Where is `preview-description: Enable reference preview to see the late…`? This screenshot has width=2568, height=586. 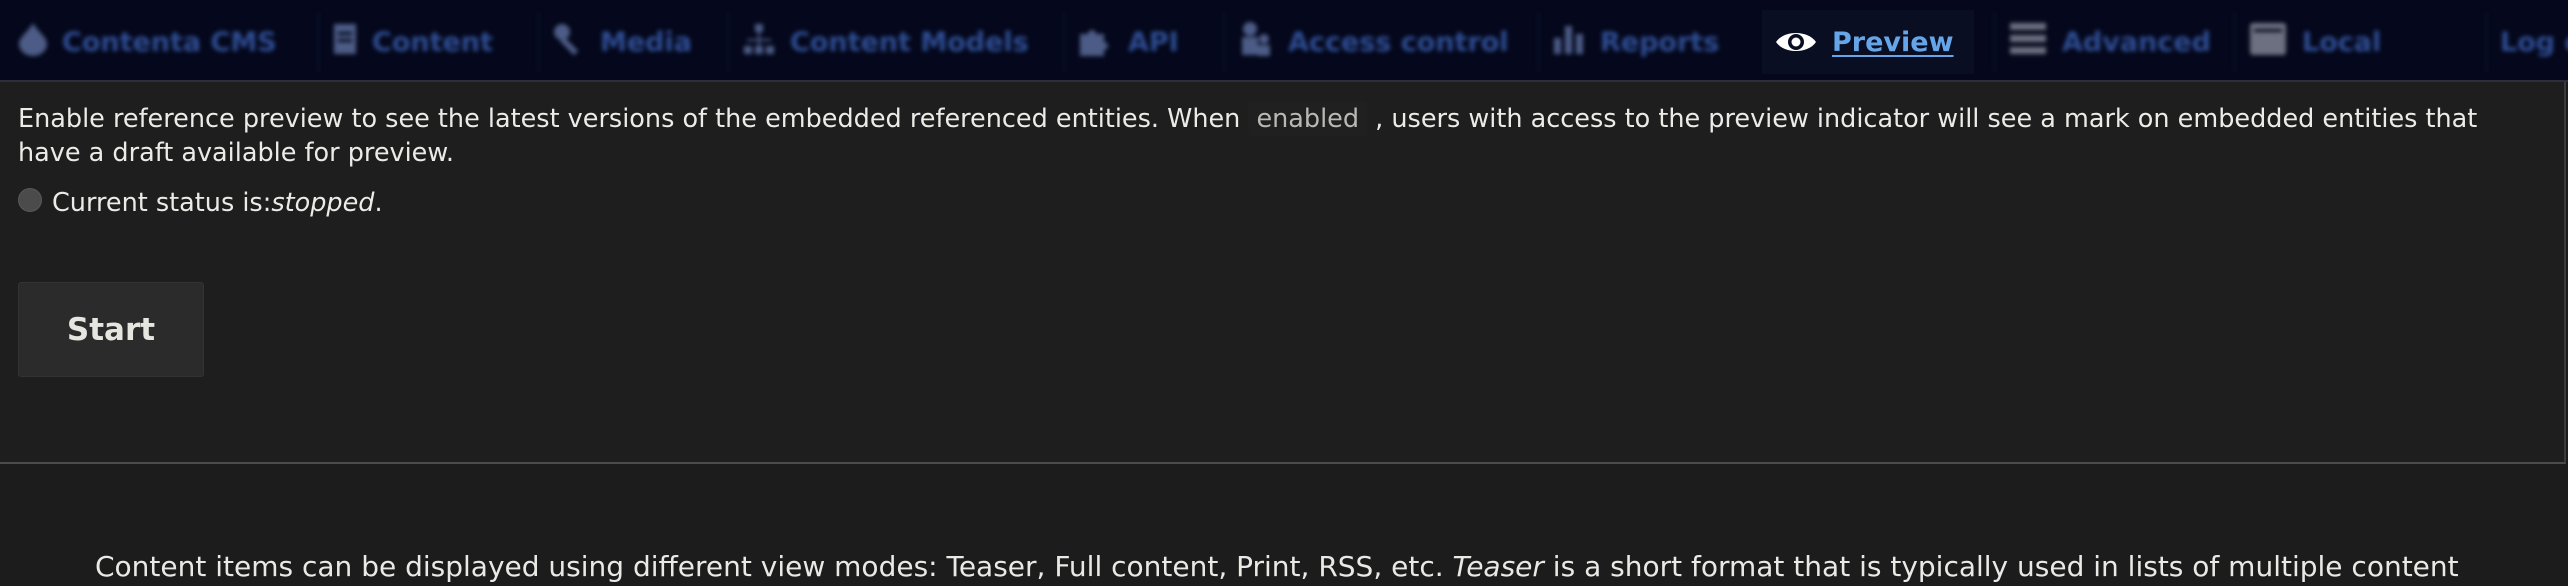
preview-description: Enable reference preview to see the late… is located at coordinates (1268, 136).